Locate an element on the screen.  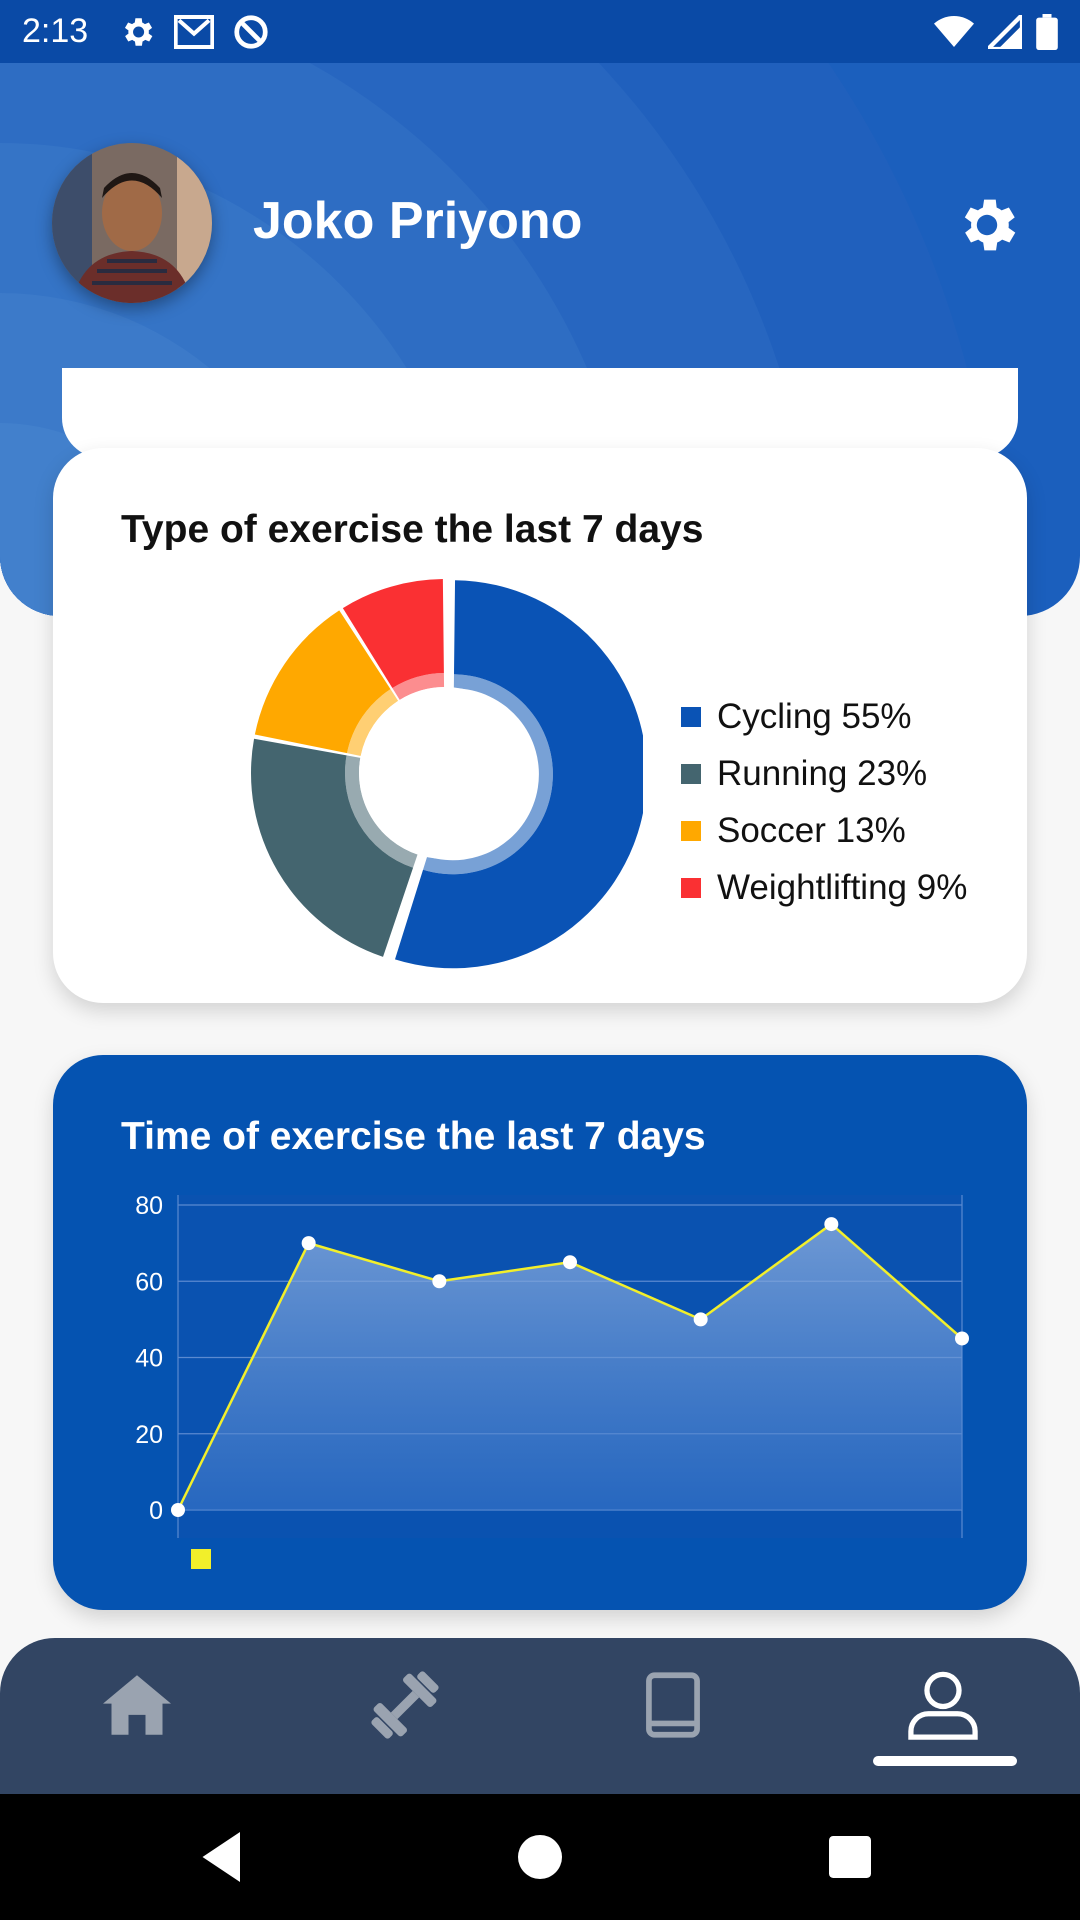
gmail-icon is located at coordinates (194, 31).